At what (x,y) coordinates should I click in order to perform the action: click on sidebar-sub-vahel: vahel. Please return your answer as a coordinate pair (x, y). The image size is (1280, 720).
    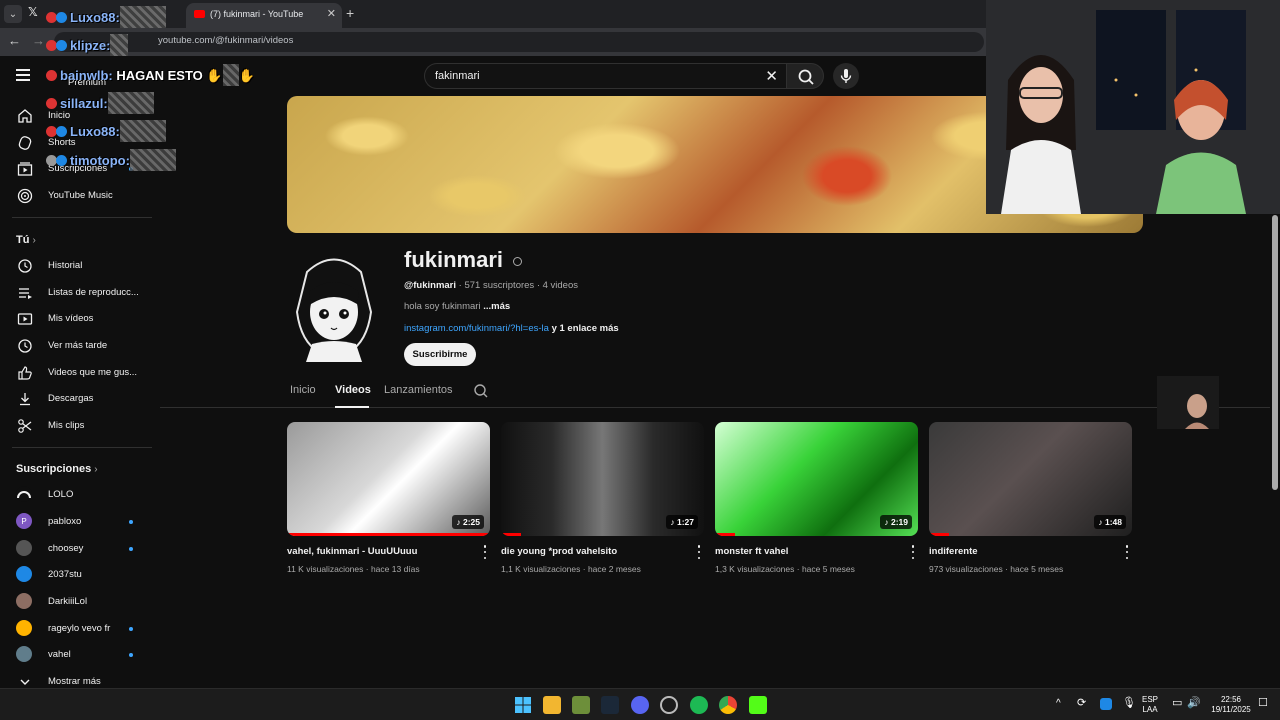
    Looking at the image, I should click on (80, 655).